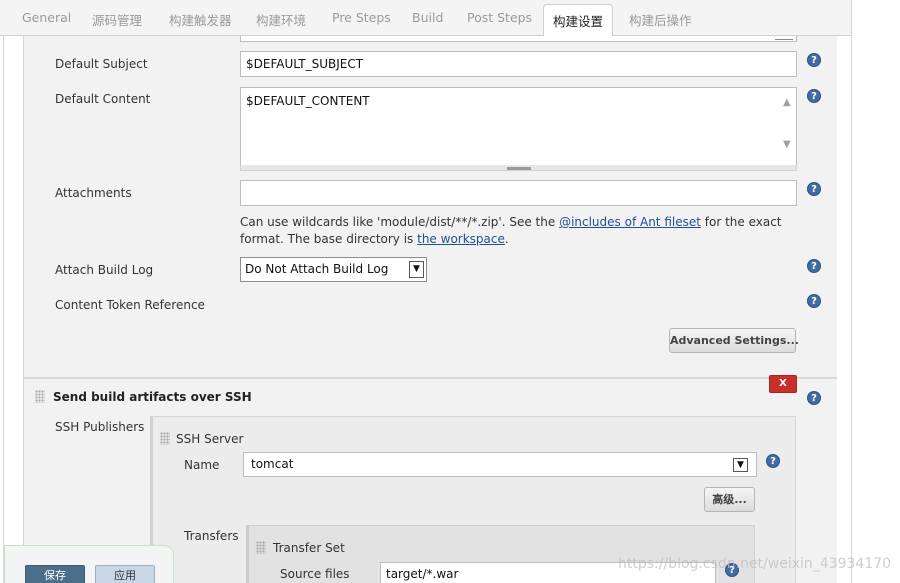 This screenshot has height=583, width=900. I want to click on hint-text: ., so click(506, 239).